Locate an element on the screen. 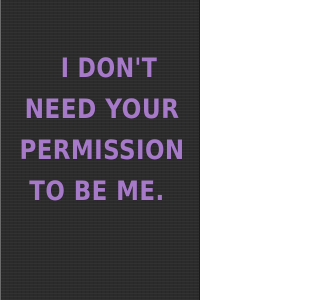 The image size is (320, 300). quote-line: NEED YOUR is located at coordinates (102, 109).